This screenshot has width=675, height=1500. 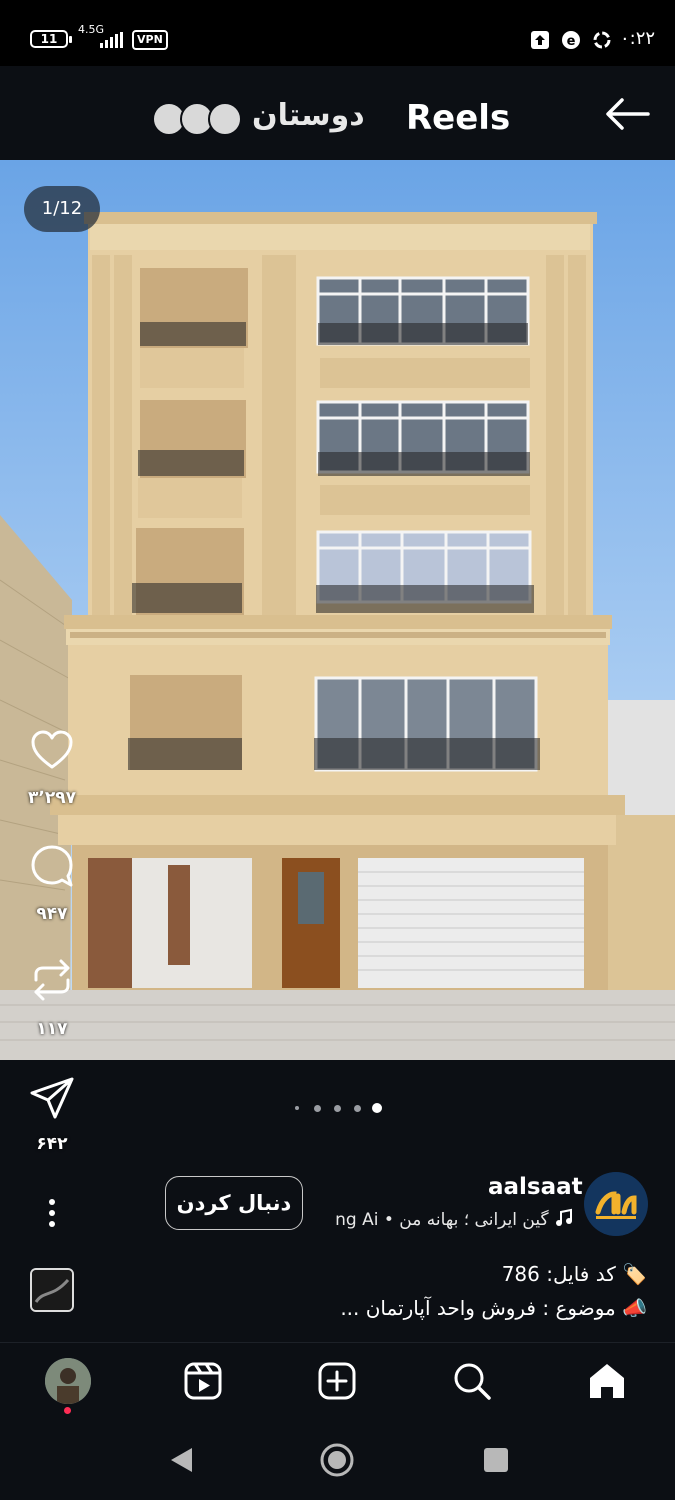 What do you see at coordinates (337, 1381) in the screenshot?
I see `create-icon` at bounding box center [337, 1381].